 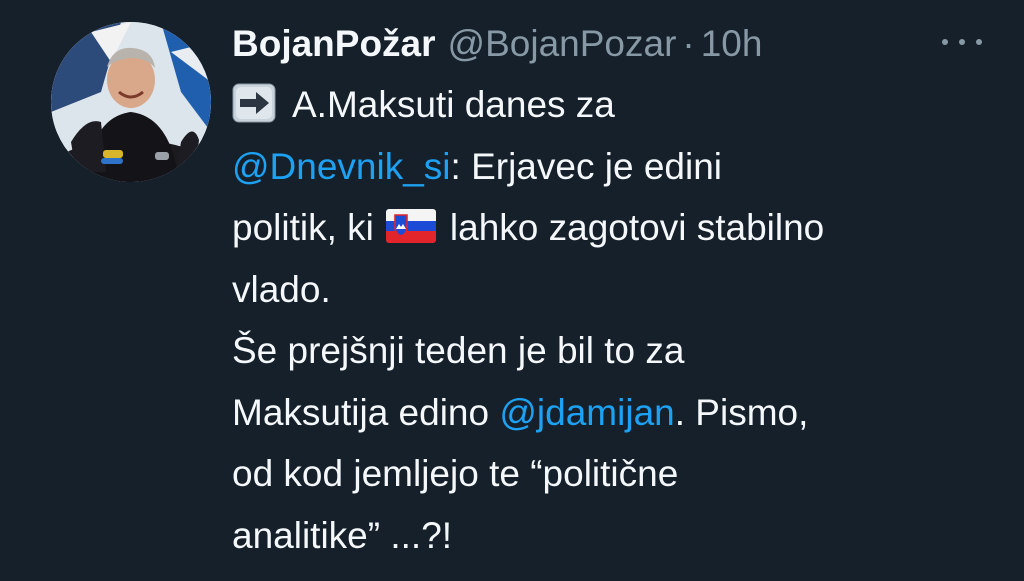 What do you see at coordinates (303, 227) in the screenshot?
I see `tweet-line-3-before: politik, ki` at bounding box center [303, 227].